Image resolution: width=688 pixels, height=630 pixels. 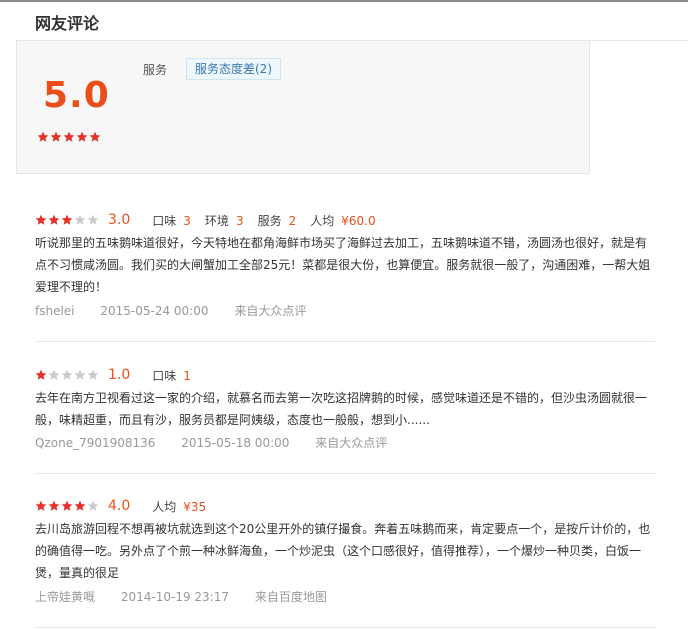 I want to click on review-attr-taste: 口味 1, so click(x=171, y=375).